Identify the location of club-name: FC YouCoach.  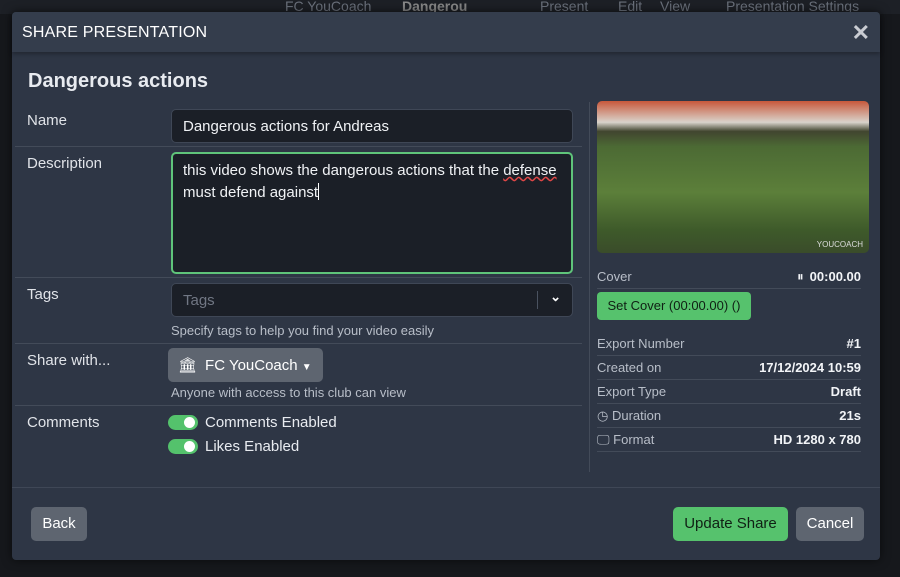
(251, 365).